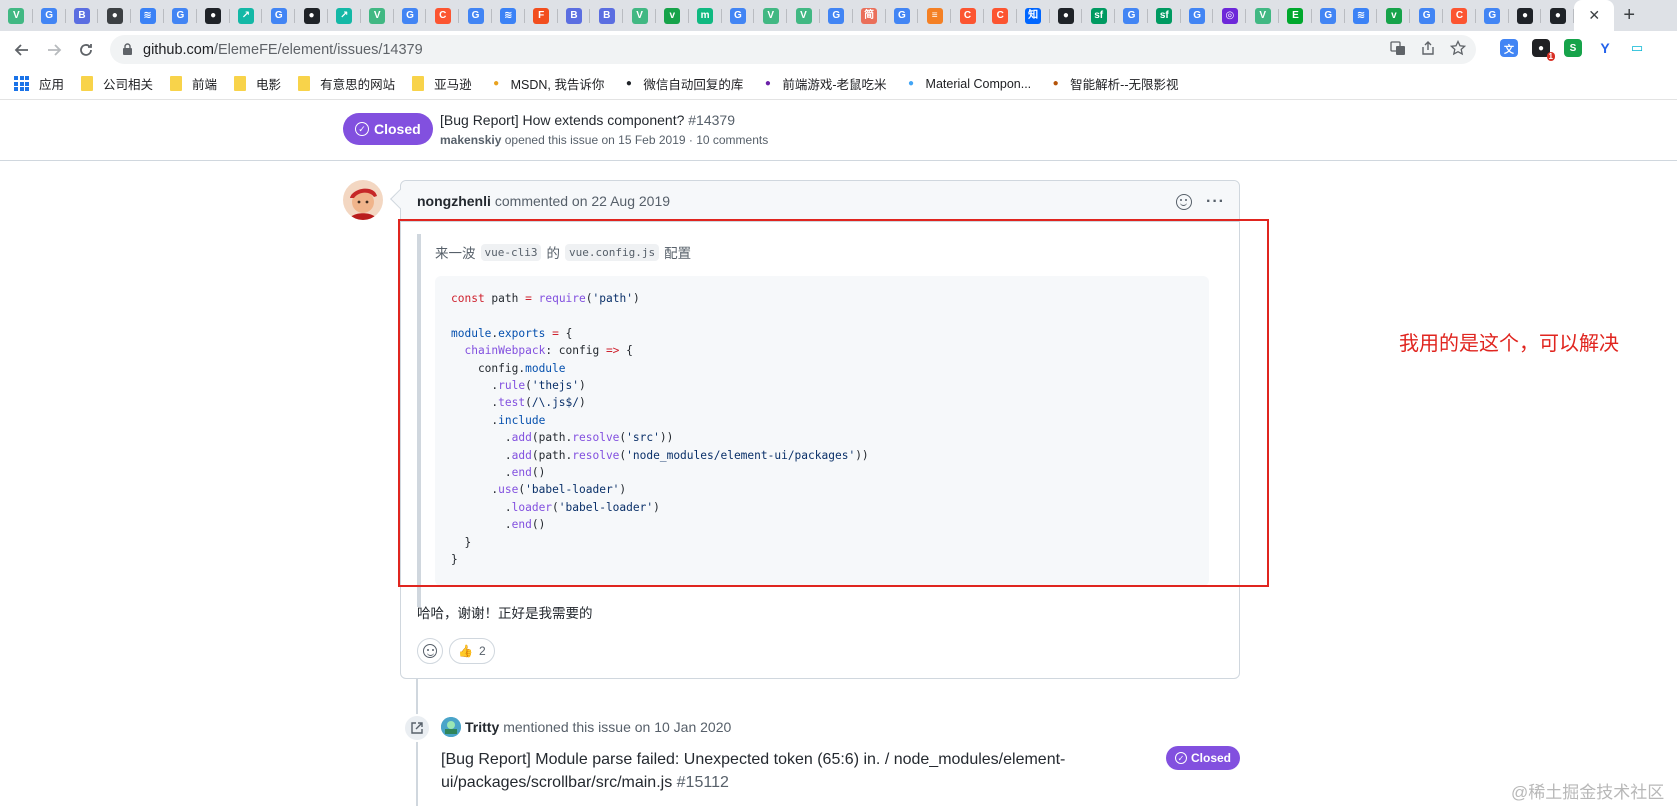 The image size is (1677, 806). Describe the element at coordinates (770, 15) in the screenshot. I see `tab-23: V` at that location.